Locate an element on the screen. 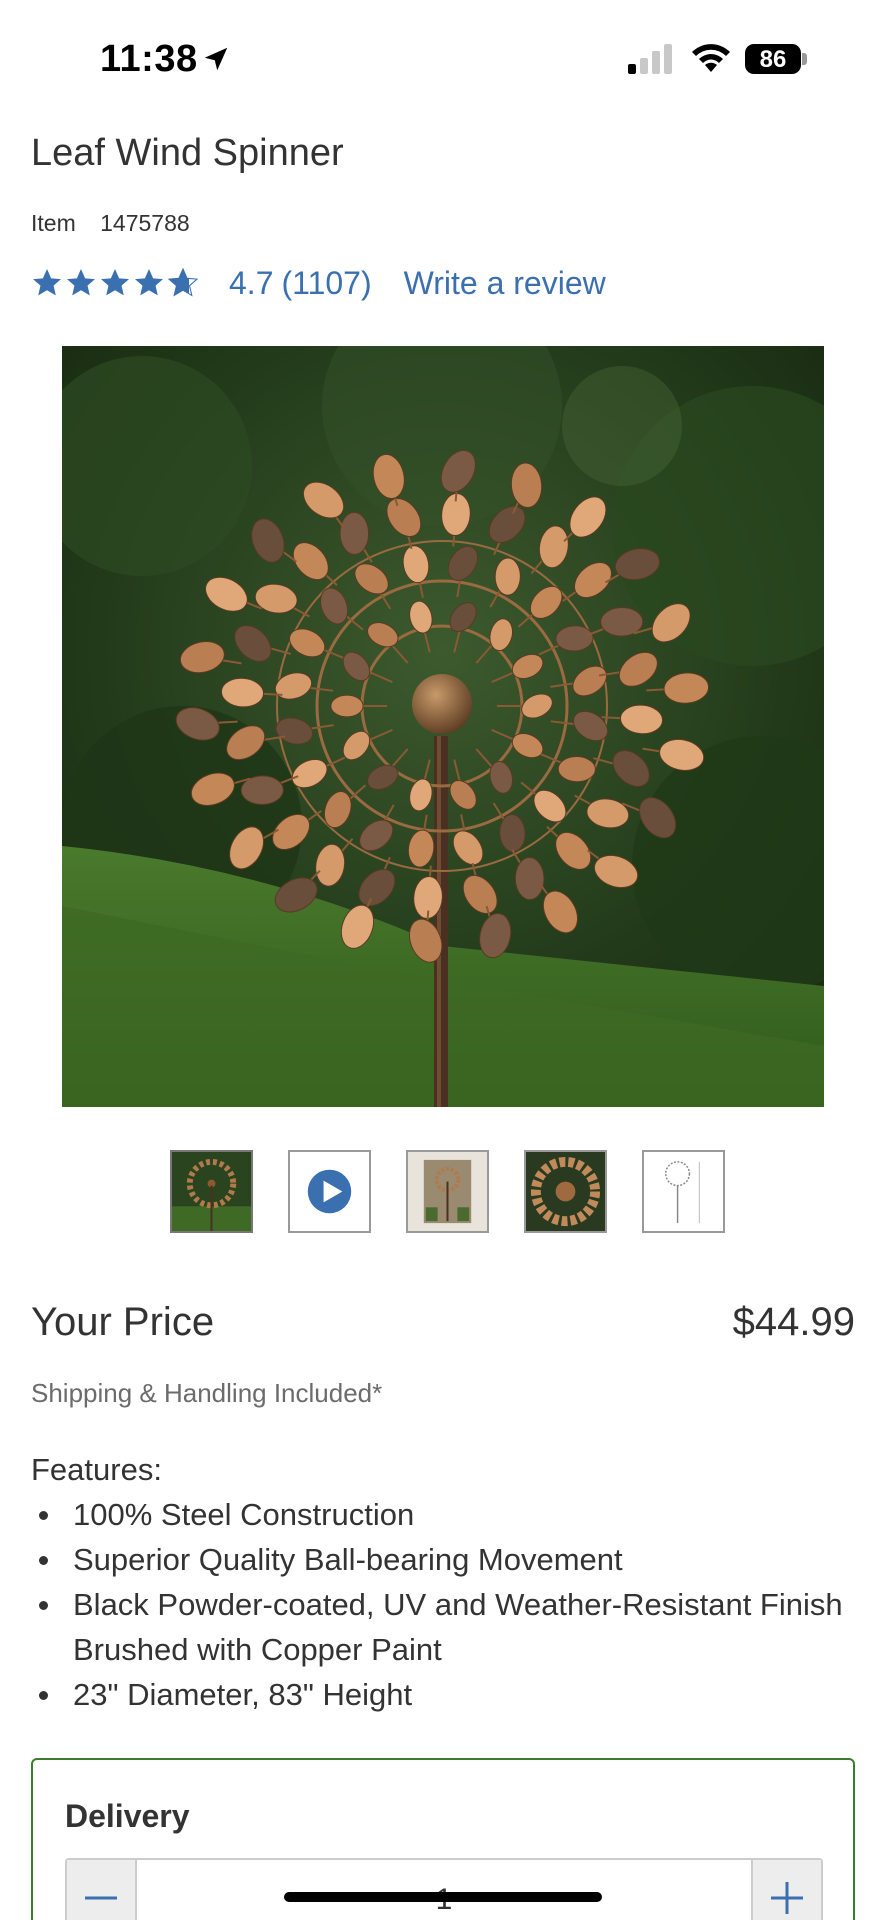  star-half-icon is located at coordinates (183, 282).